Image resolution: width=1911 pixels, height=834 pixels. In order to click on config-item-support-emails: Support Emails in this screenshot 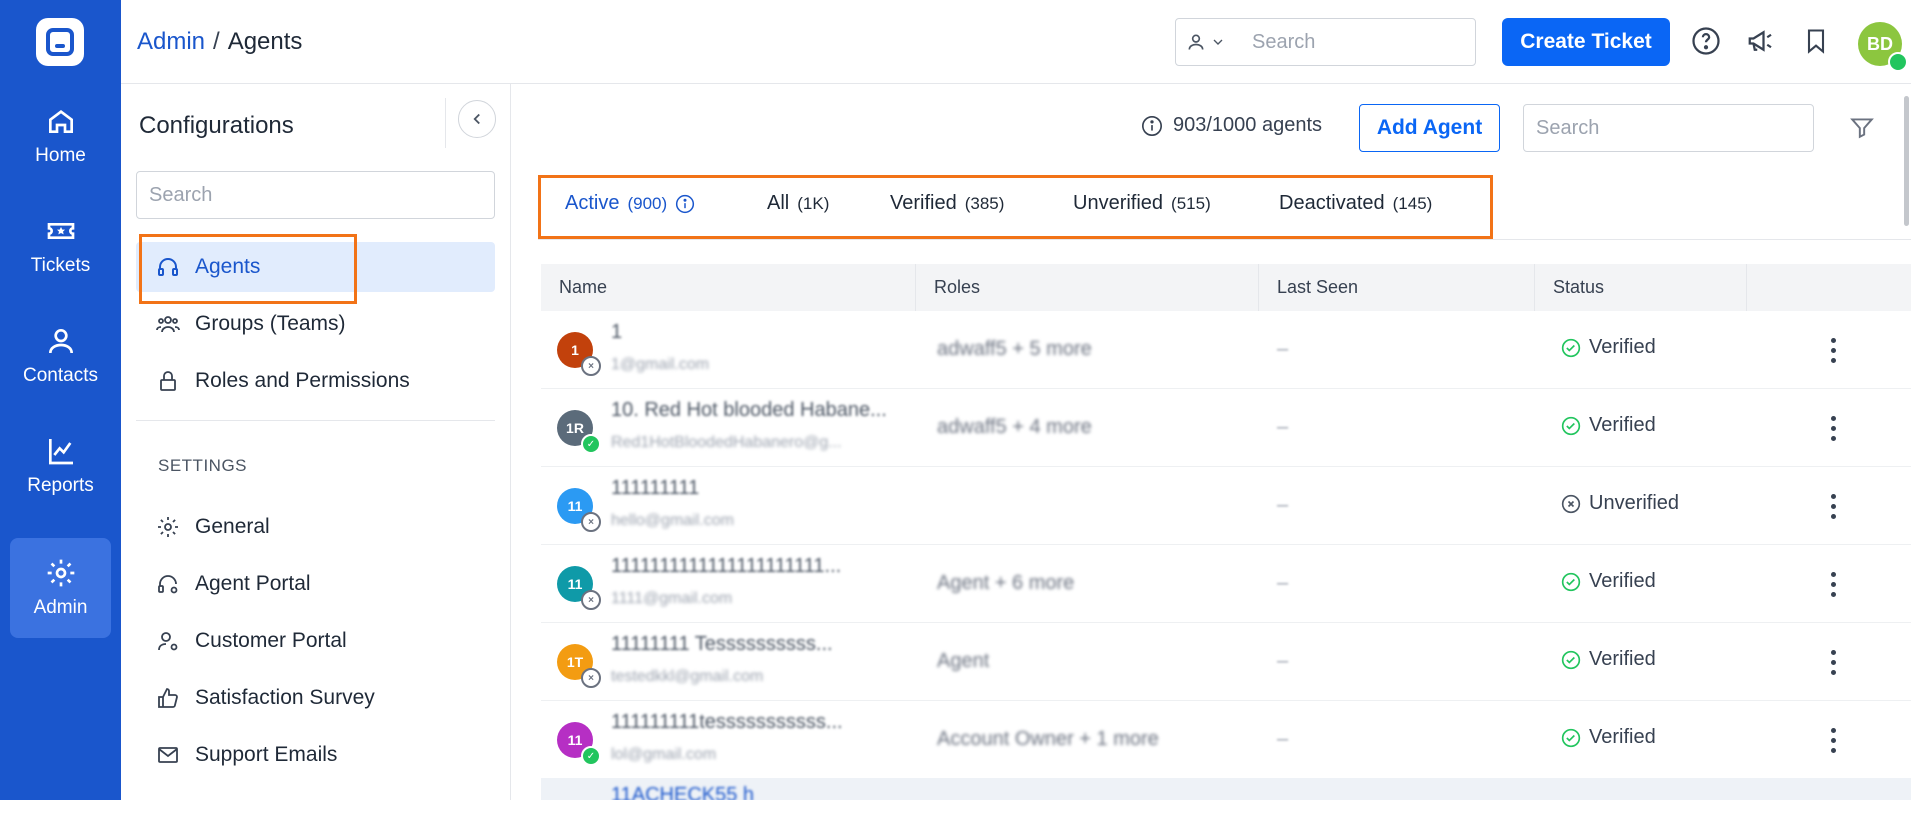, I will do `click(315, 755)`.